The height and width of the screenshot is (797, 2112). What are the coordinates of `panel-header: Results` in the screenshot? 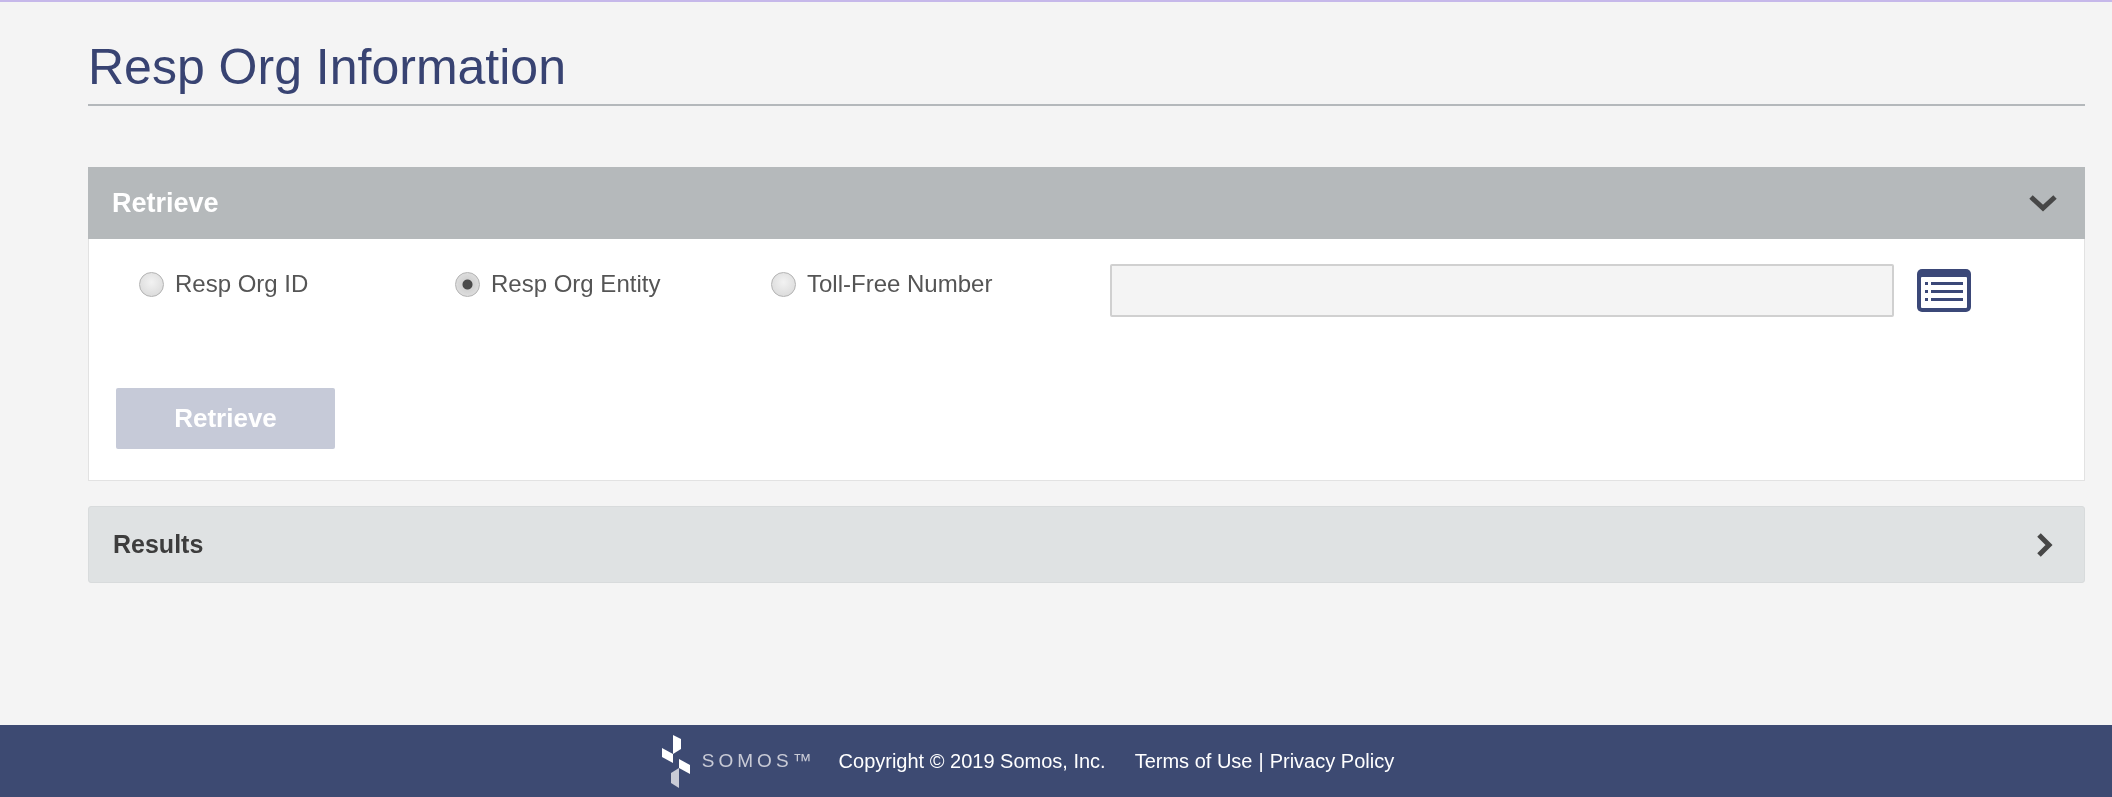 It's located at (1086, 544).